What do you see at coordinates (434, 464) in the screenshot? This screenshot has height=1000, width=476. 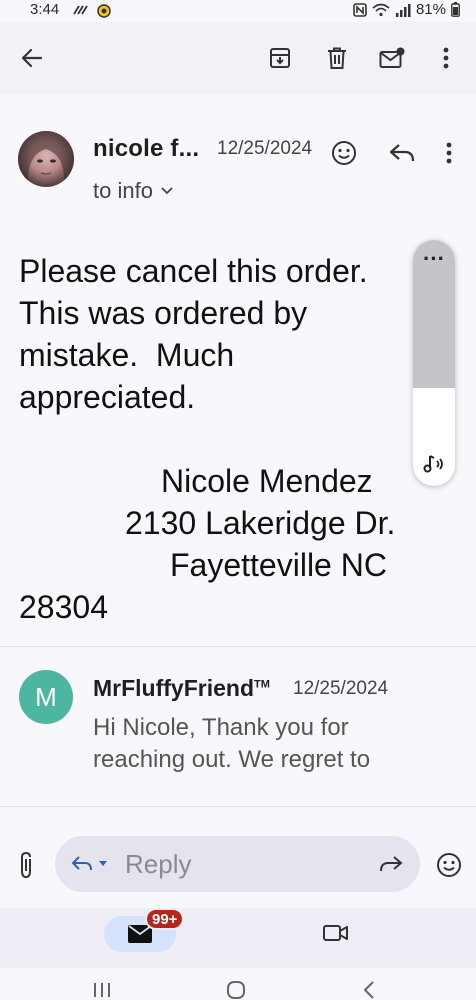 I see `media-volume-icon` at bounding box center [434, 464].